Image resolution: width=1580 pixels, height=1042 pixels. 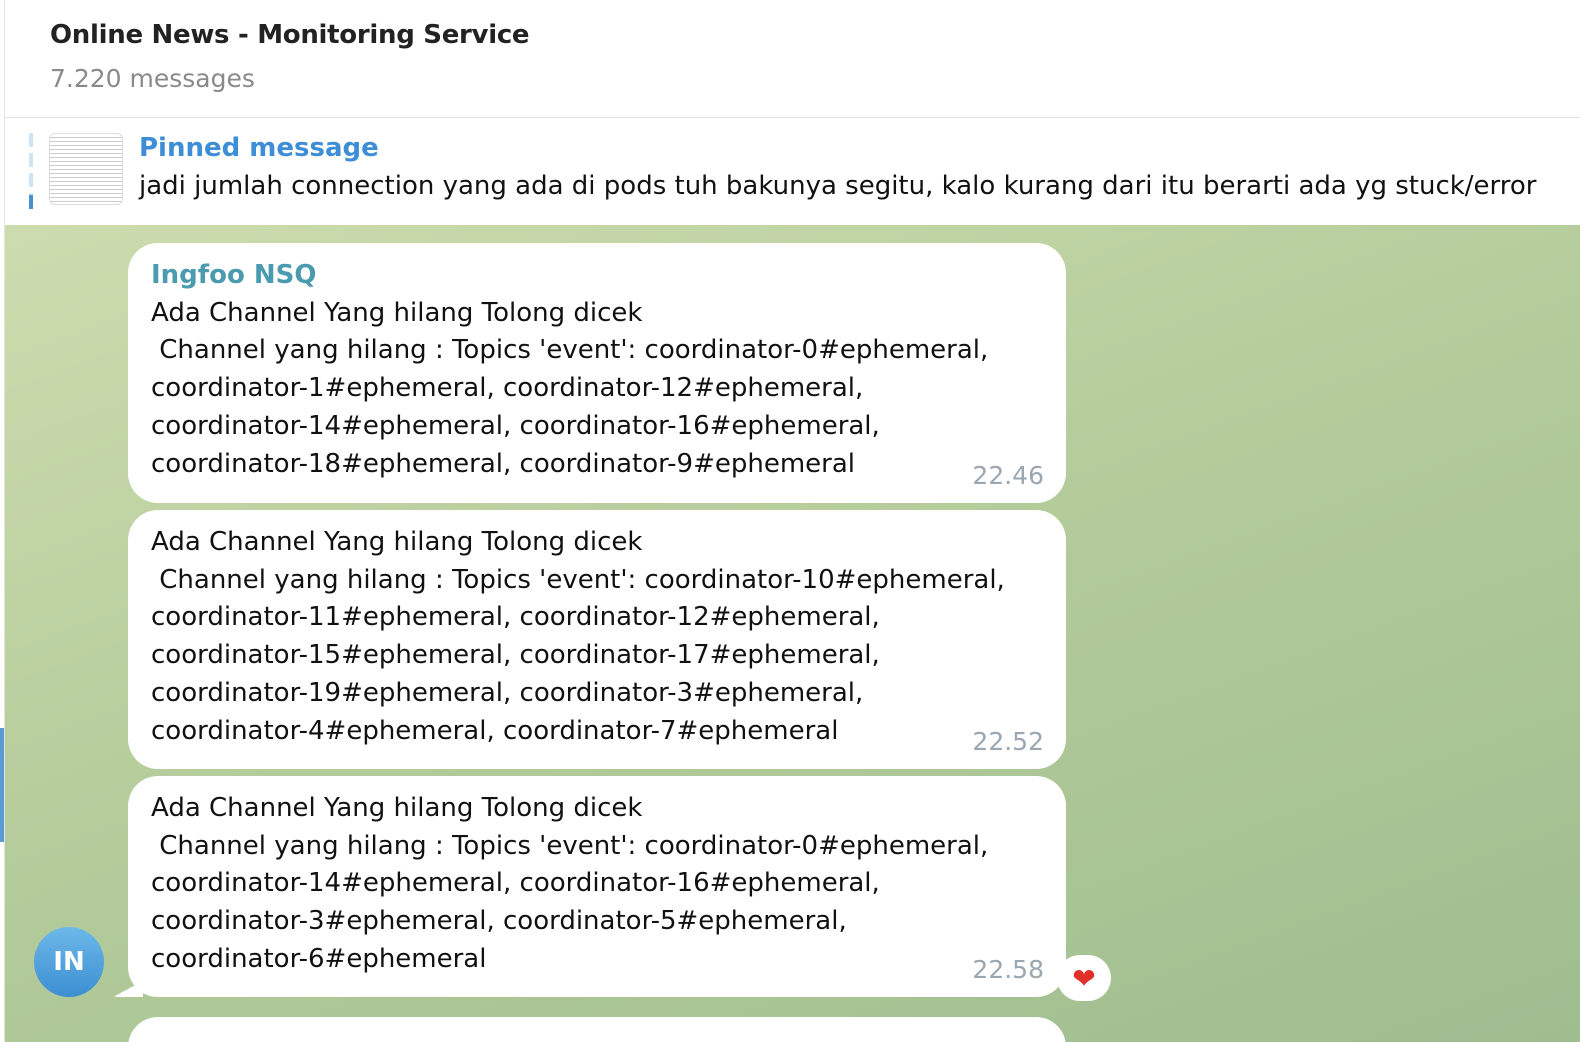 I want to click on sidebar-active-indicator, so click(x=2, y=785).